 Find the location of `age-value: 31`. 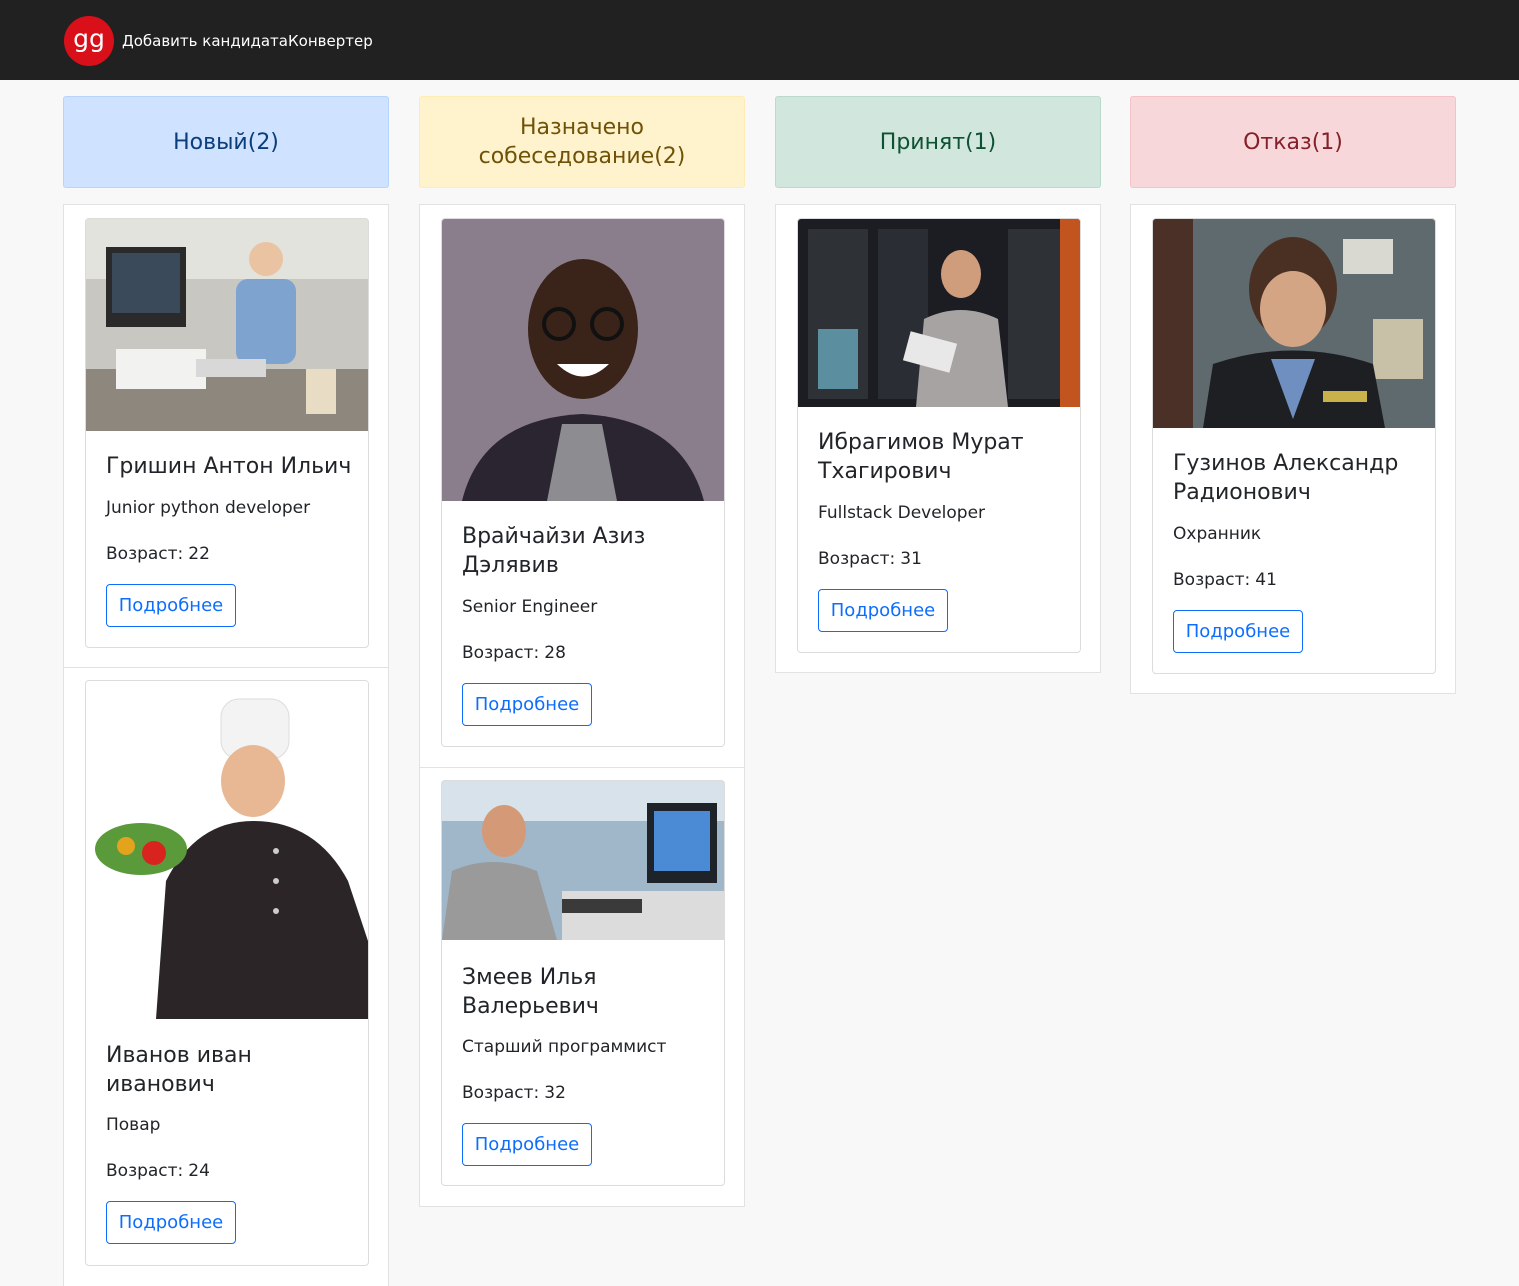

age-value: 31 is located at coordinates (911, 559).